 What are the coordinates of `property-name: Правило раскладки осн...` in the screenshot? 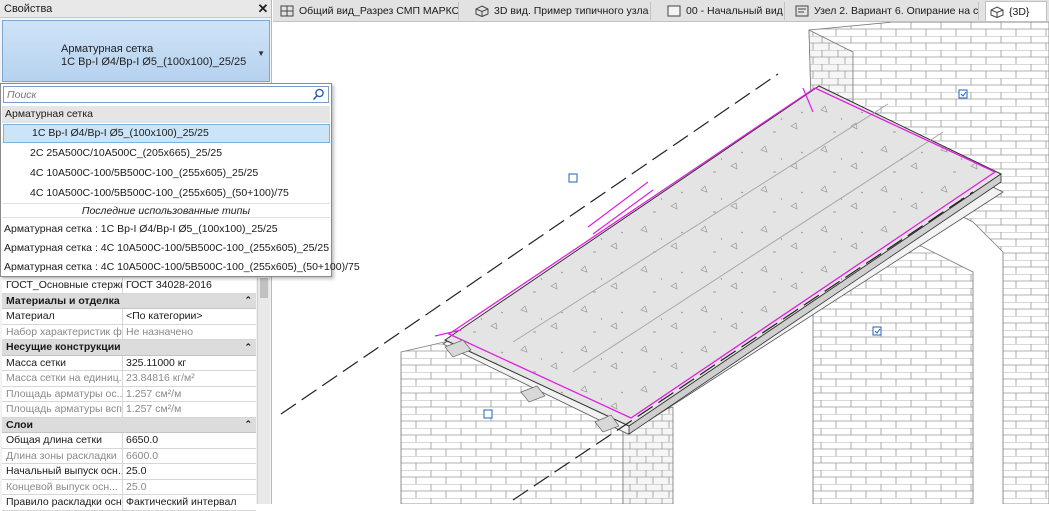 It's located at (62, 502).